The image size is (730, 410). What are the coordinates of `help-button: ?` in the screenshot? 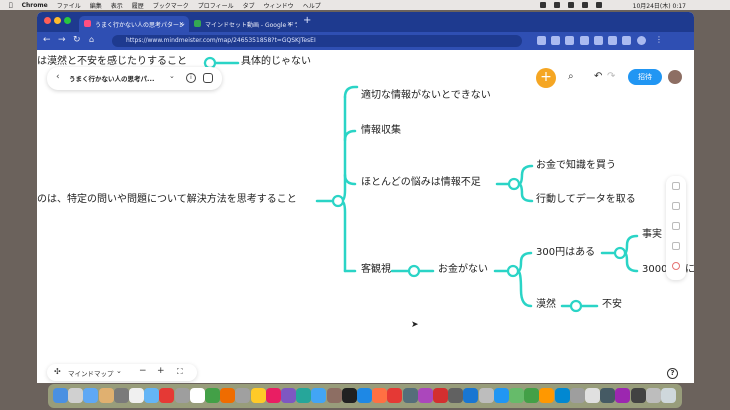 It's located at (672, 373).